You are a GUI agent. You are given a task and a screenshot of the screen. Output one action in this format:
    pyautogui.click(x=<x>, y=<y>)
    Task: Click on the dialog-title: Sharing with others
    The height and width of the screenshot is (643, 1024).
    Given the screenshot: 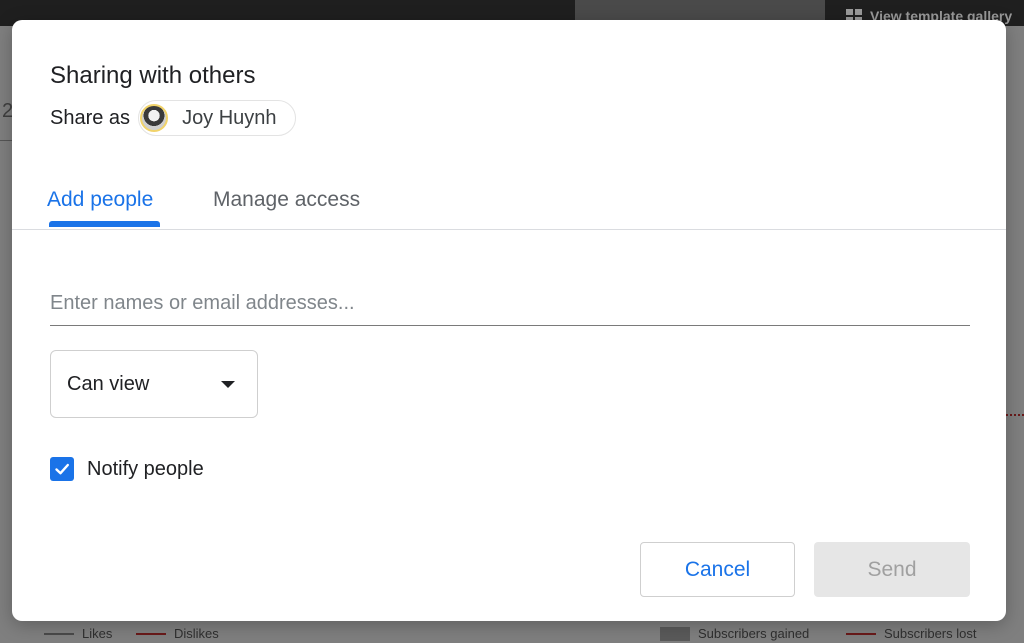 What is the action you would take?
    pyautogui.click(x=153, y=75)
    